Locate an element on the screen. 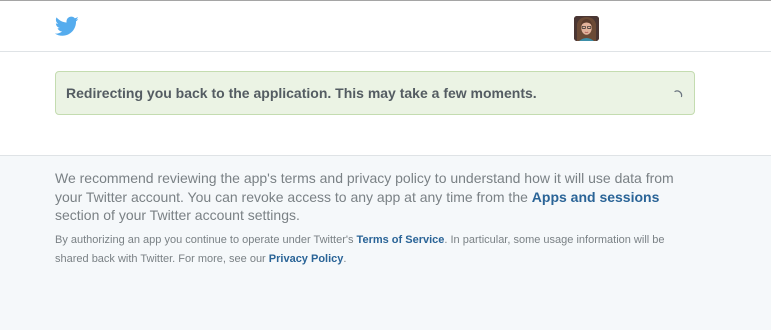  privacy-policy-link: Privacy Policy is located at coordinates (306, 259).